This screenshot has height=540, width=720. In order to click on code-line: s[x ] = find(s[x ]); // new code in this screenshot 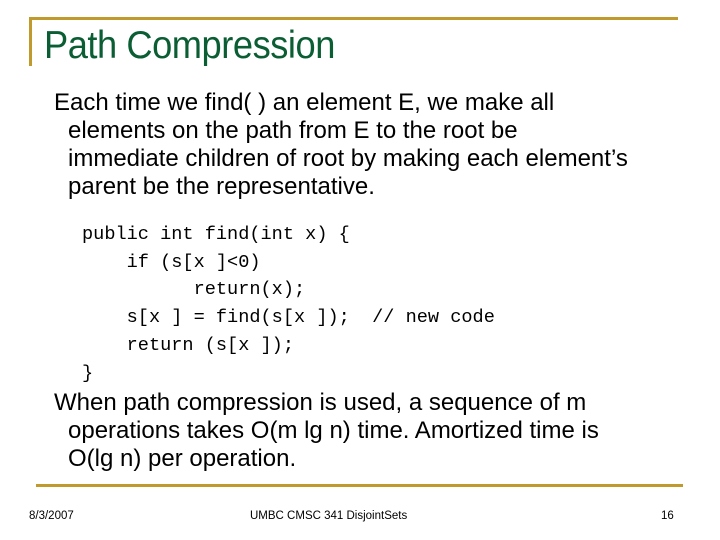, I will do `click(288, 318)`.